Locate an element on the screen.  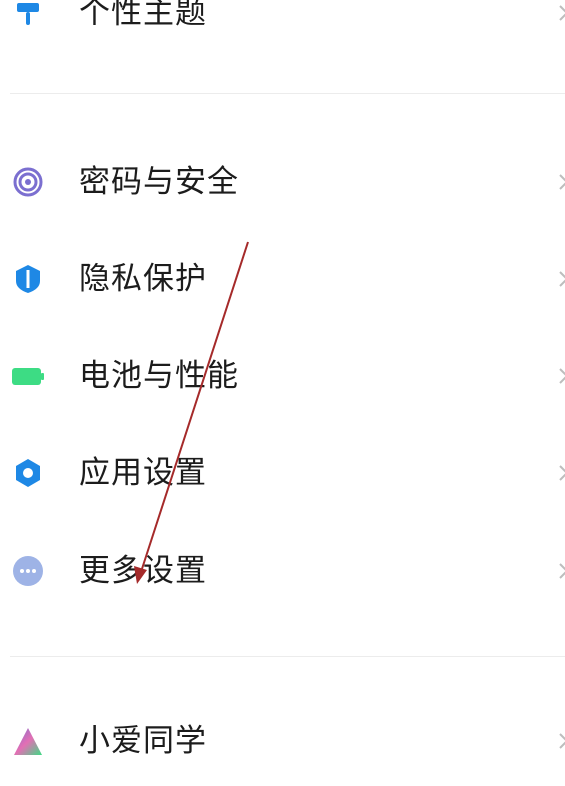
settings-item-more-settings: 更多设置 is located at coordinates (282, 571).